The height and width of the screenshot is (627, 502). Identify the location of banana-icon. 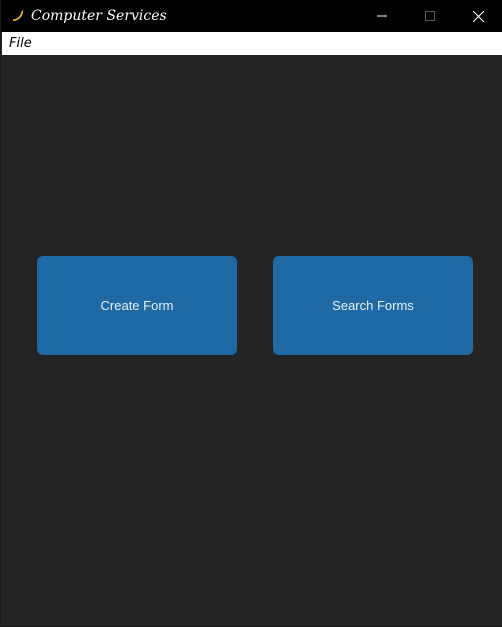
(18, 16).